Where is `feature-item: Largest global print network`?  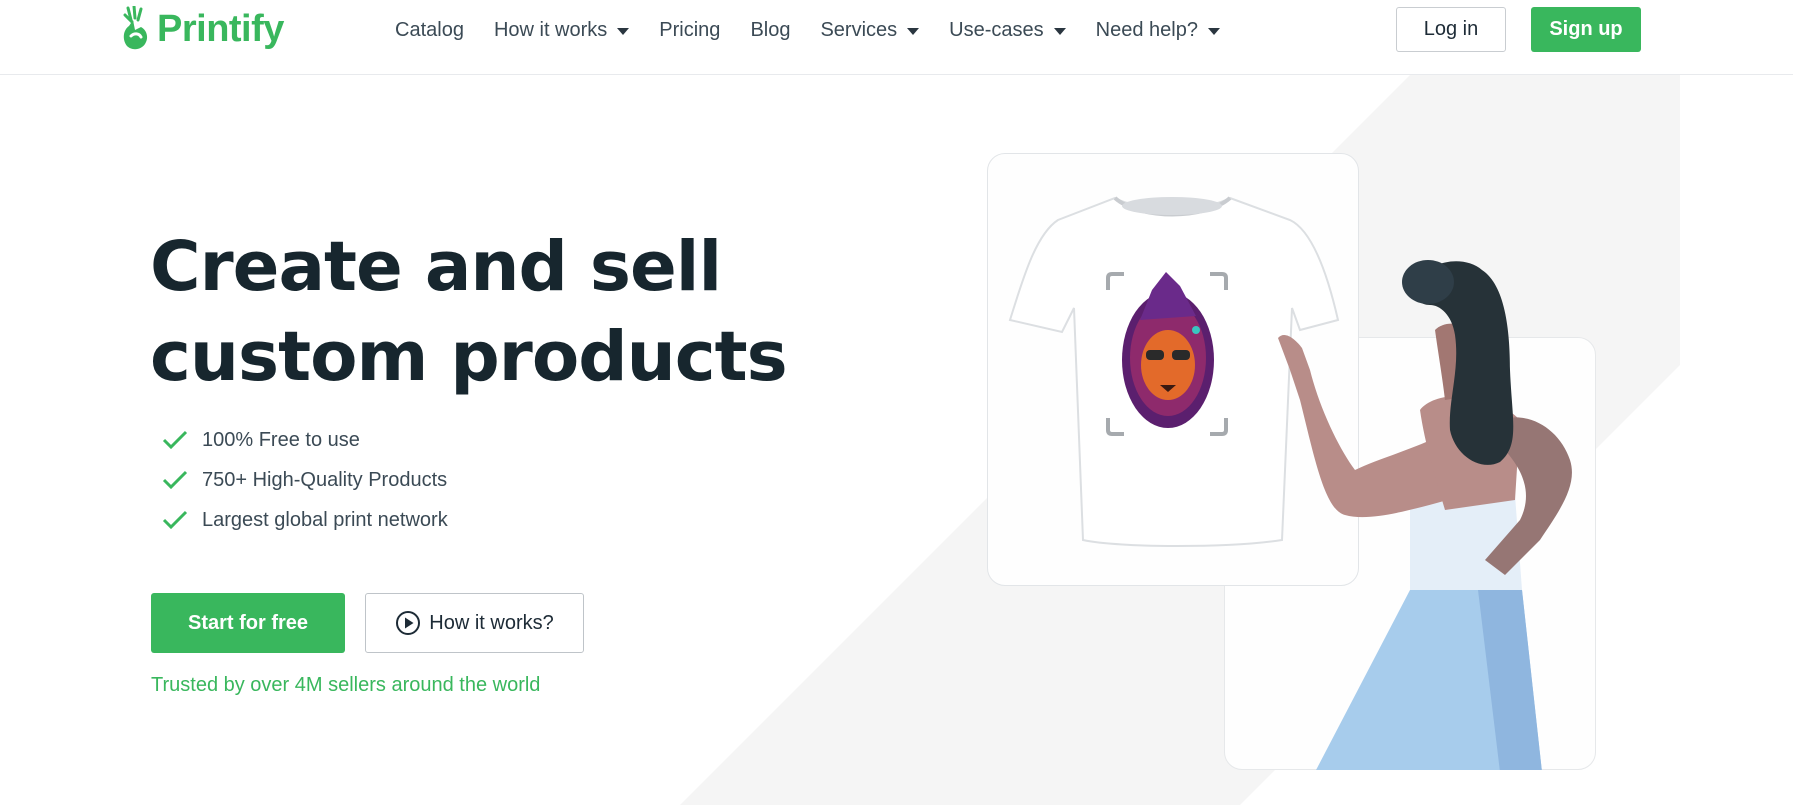 feature-item: Largest global print network is located at coordinates (305, 520).